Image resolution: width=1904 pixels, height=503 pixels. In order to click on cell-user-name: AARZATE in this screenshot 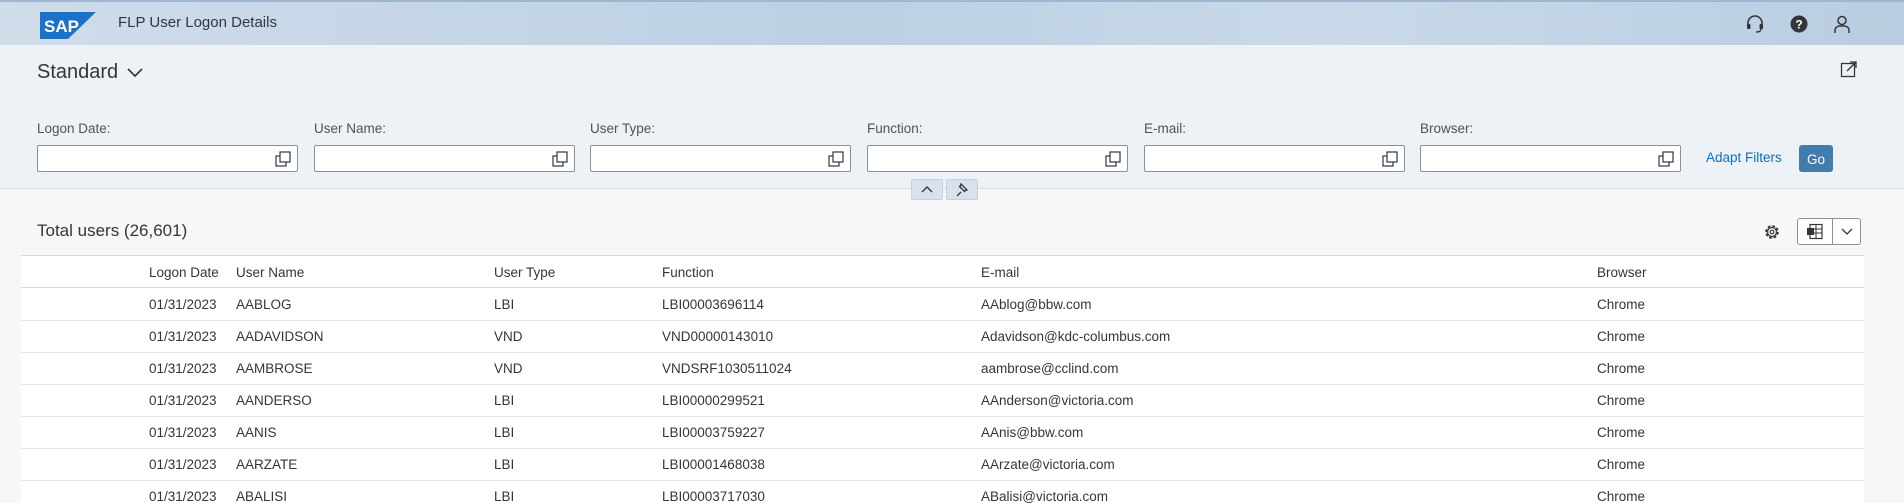, I will do `click(267, 464)`.